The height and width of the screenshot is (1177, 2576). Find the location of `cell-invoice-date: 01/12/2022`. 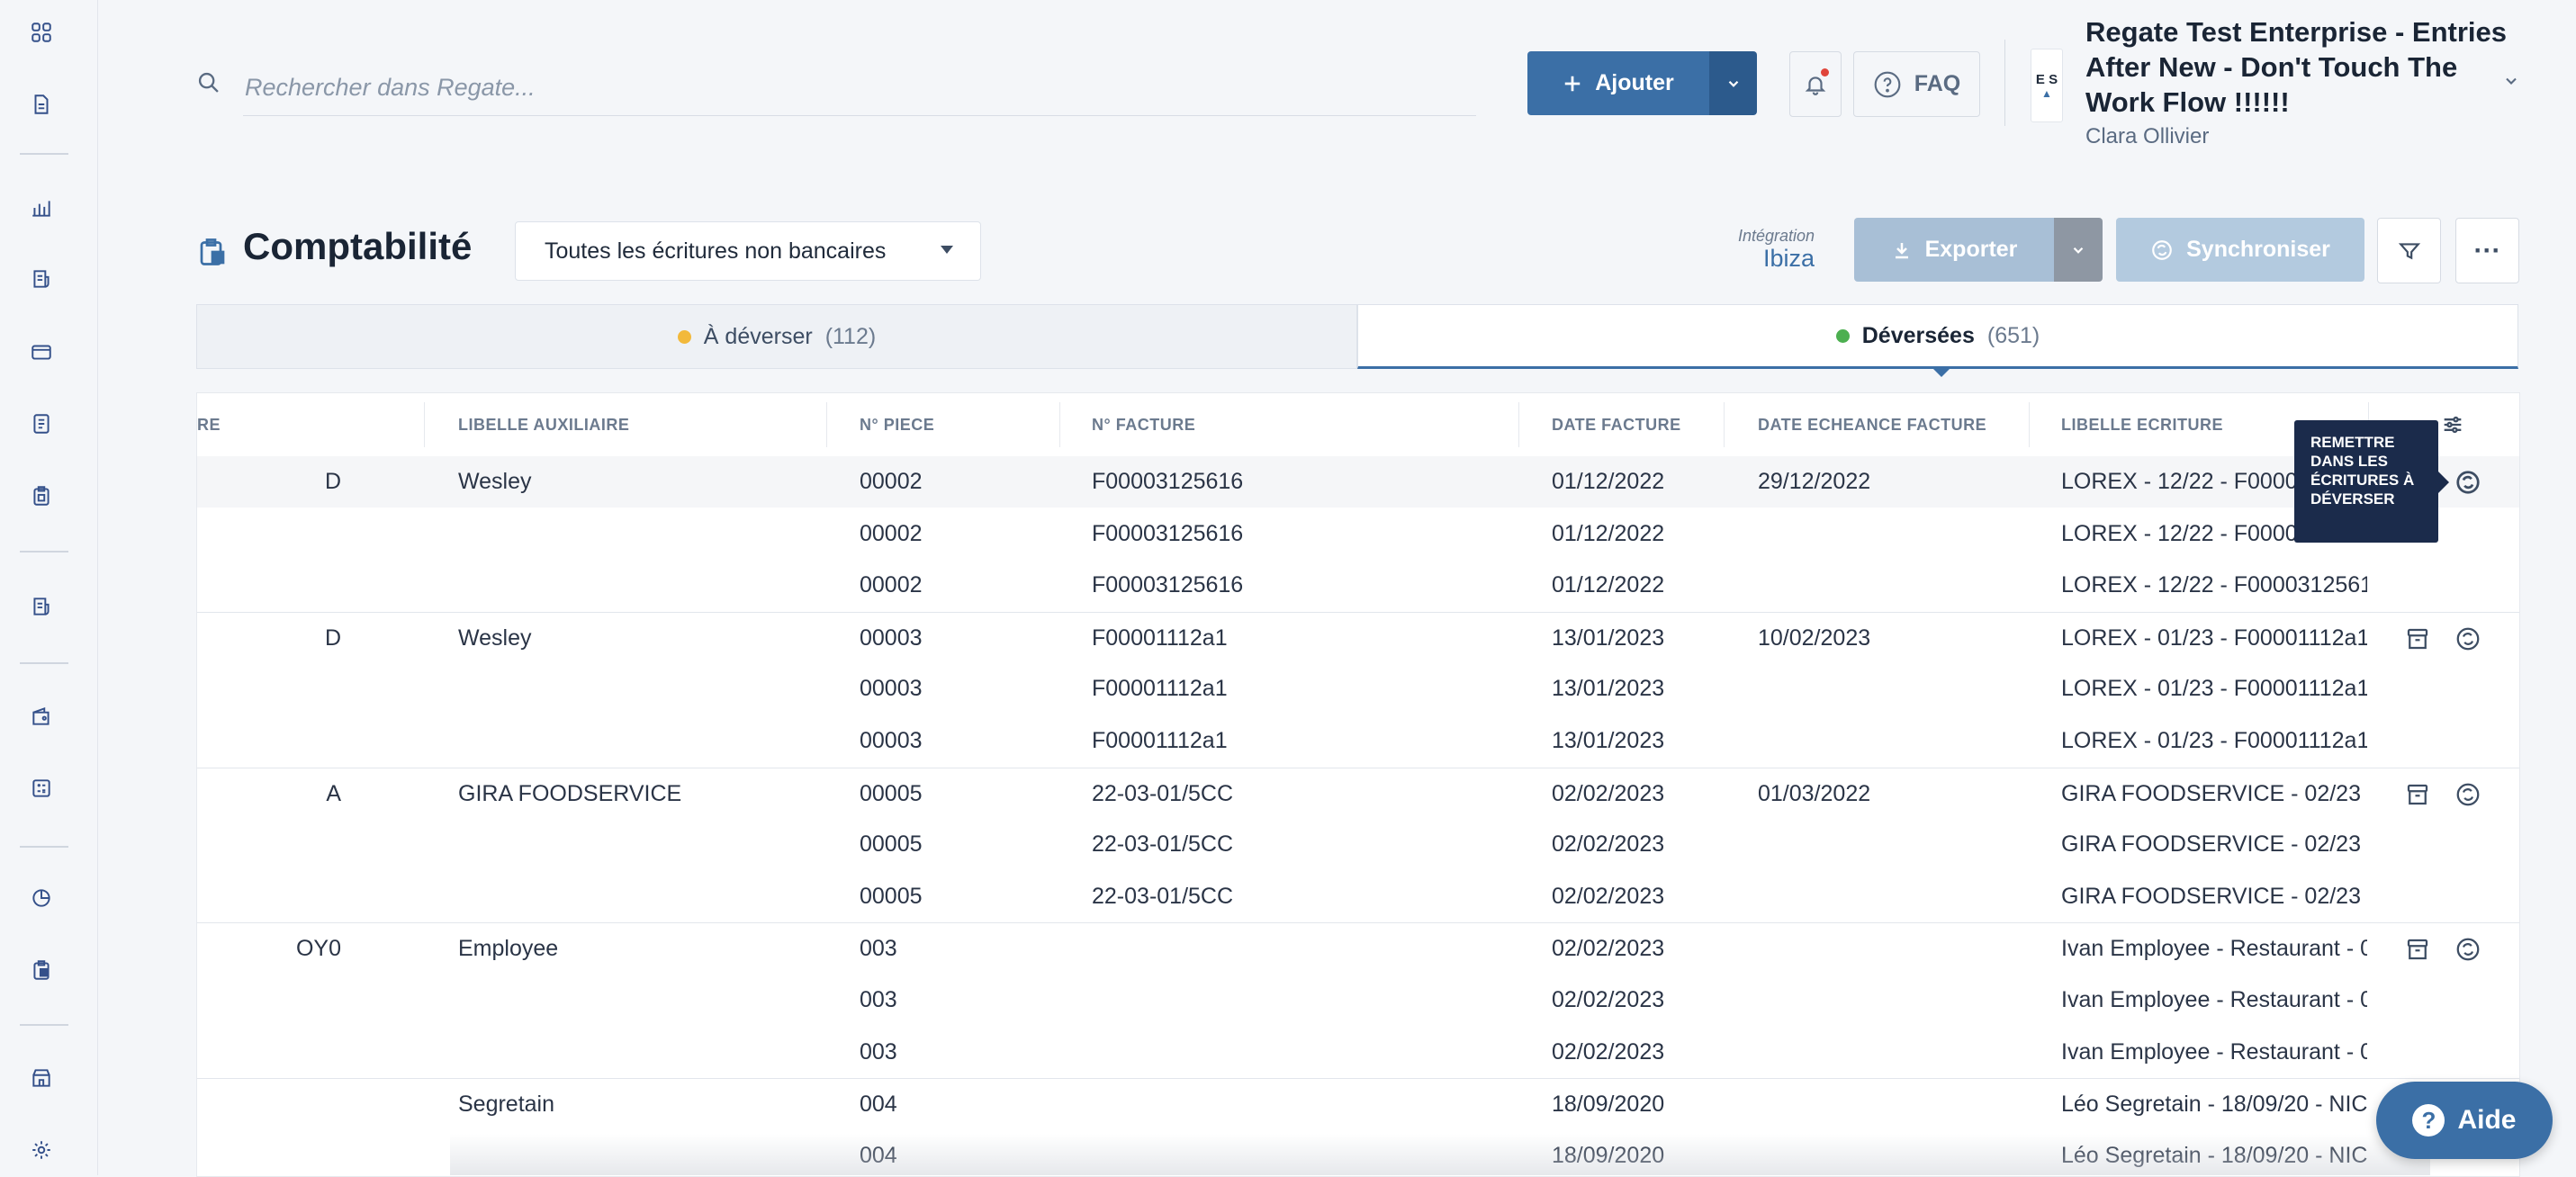

cell-invoice-date: 01/12/2022 is located at coordinates (1608, 585).